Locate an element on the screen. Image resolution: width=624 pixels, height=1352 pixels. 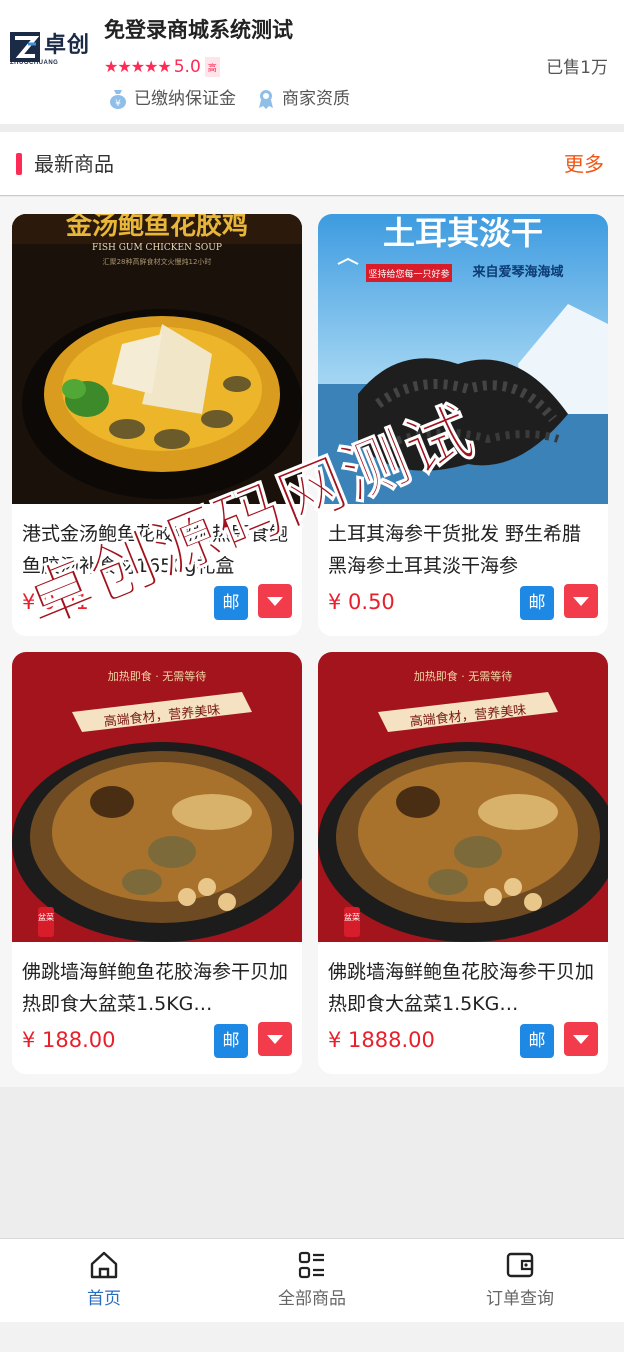
image-caption: 金汤鲍鱼花胶鸡 is located at coordinates (156, 227).